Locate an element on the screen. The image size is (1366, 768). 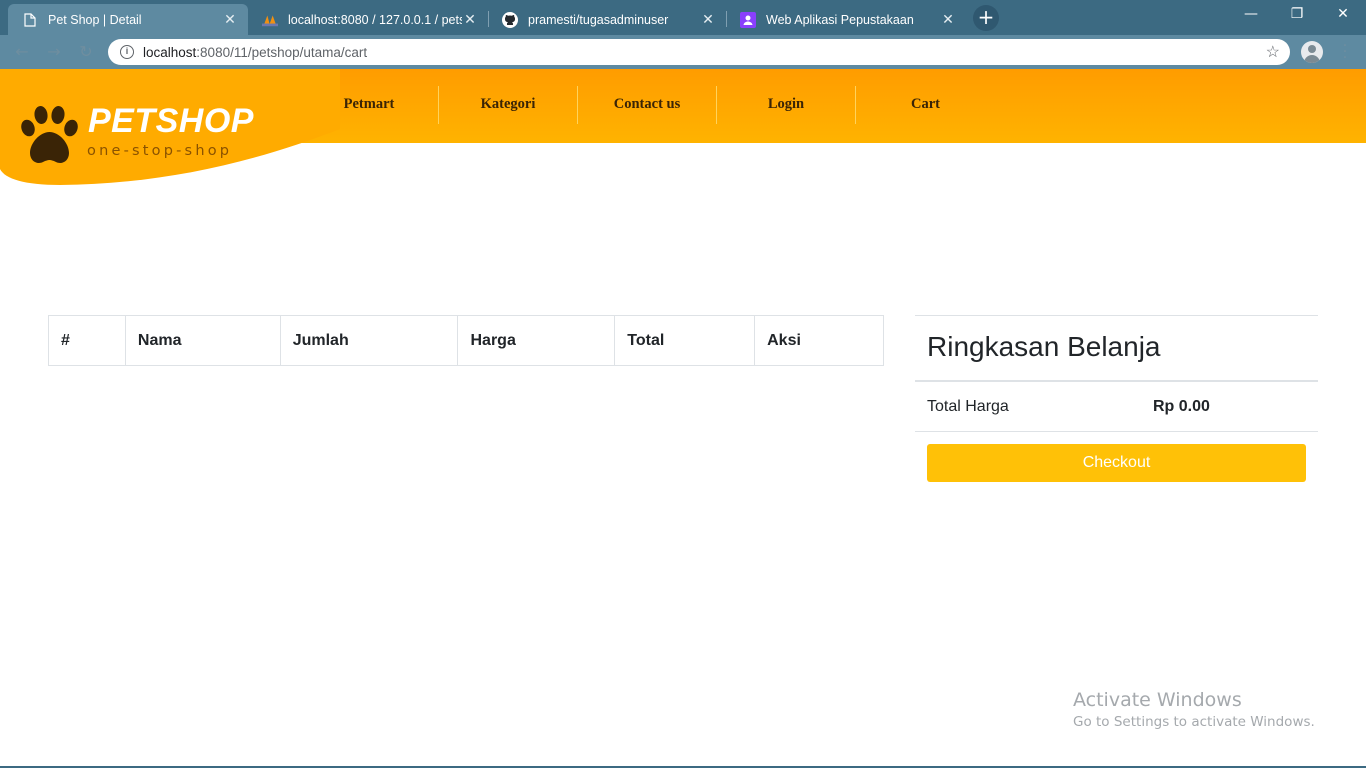
tab-phpmyadmin: localhost:8080 / 127.0.0.1 / petsh ✕ is located at coordinates (368, 19).